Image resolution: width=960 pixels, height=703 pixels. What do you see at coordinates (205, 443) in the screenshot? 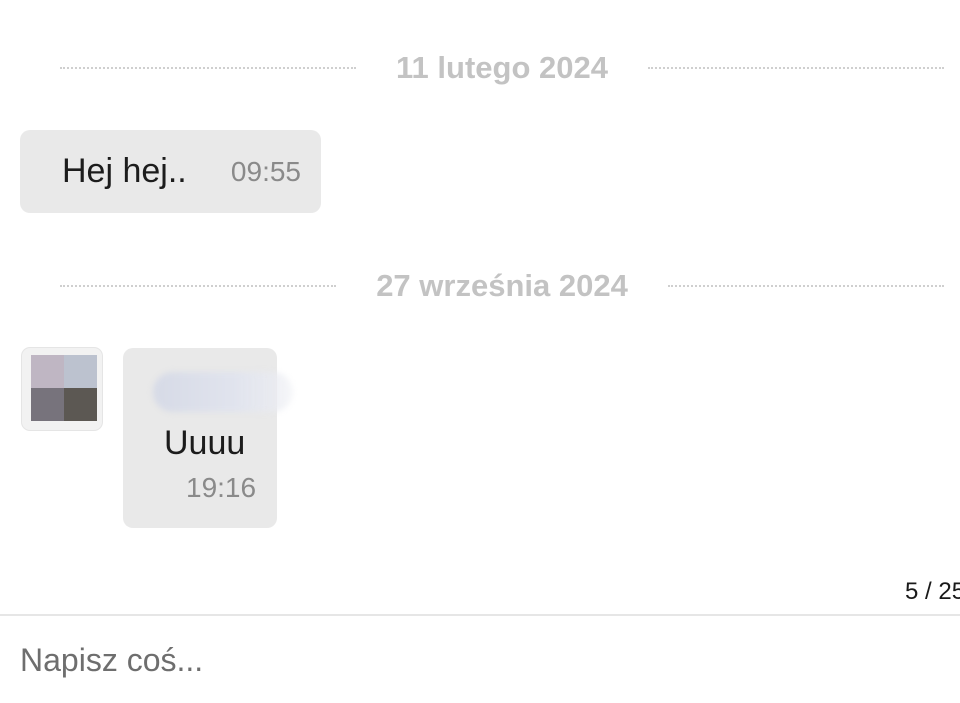
I see `message-text: Uuuu` at bounding box center [205, 443].